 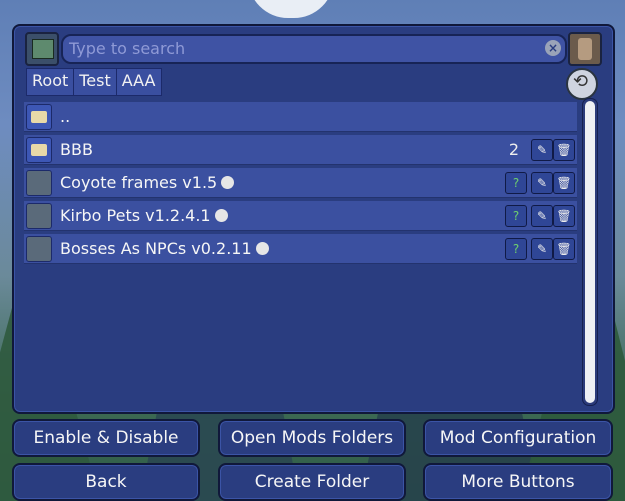 I want to click on create-folder-button: Create Folder, so click(x=312, y=482).